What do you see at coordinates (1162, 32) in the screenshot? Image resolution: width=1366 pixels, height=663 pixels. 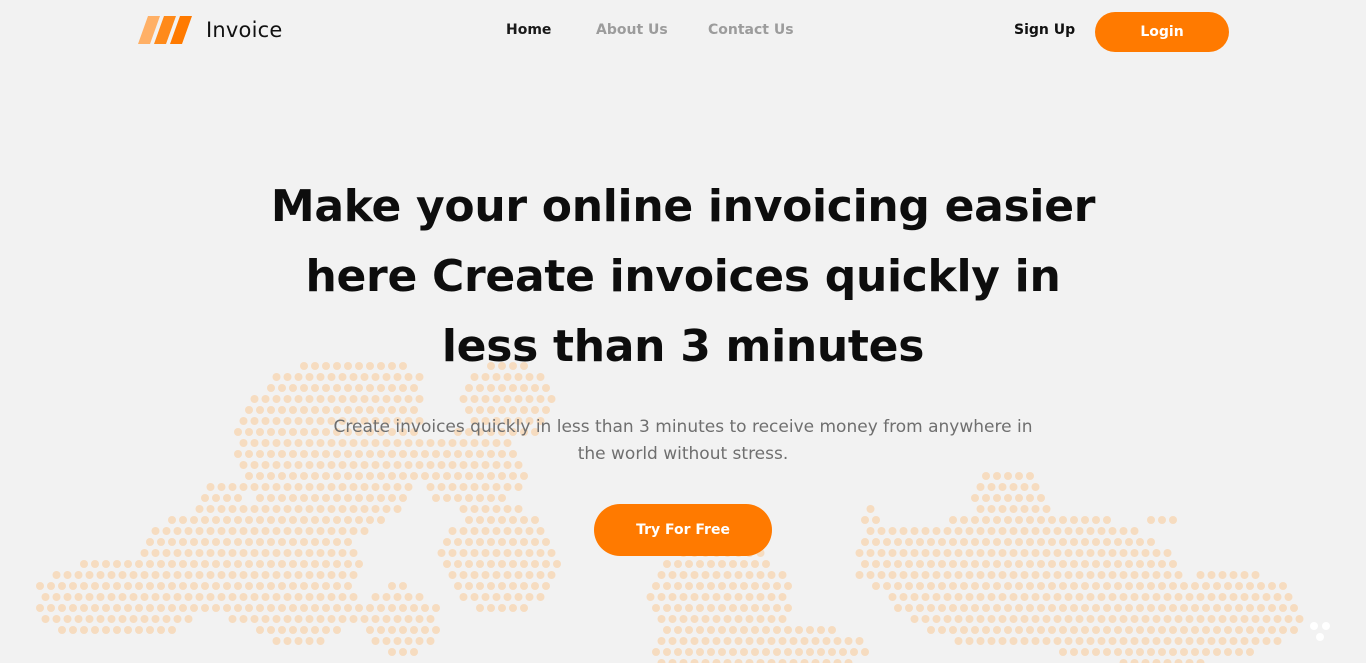 I see `login-button: Login` at bounding box center [1162, 32].